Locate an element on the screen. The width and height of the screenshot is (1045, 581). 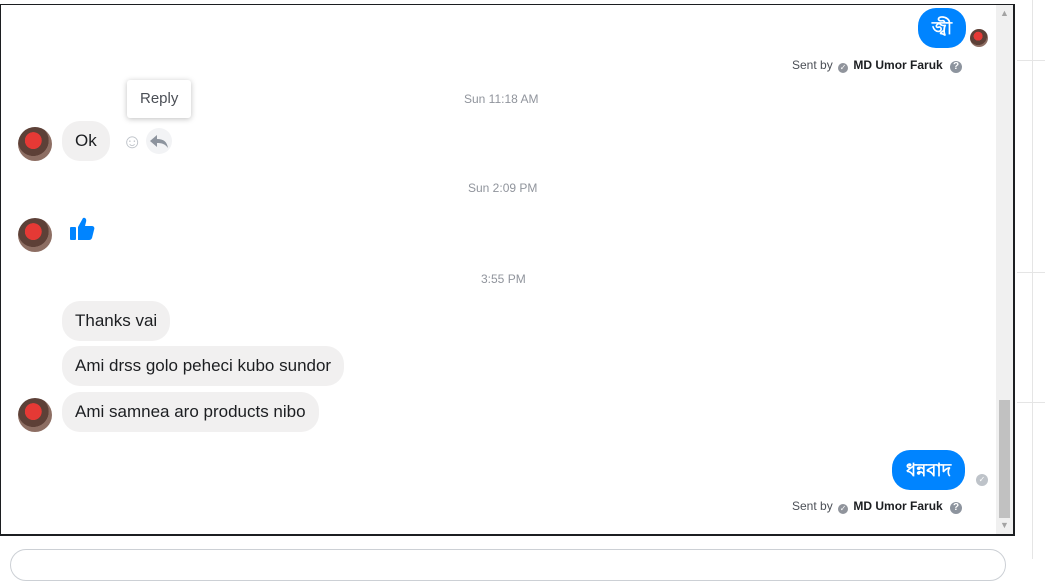
message-text: Ami samnea aro products nibo is located at coordinates (190, 411).